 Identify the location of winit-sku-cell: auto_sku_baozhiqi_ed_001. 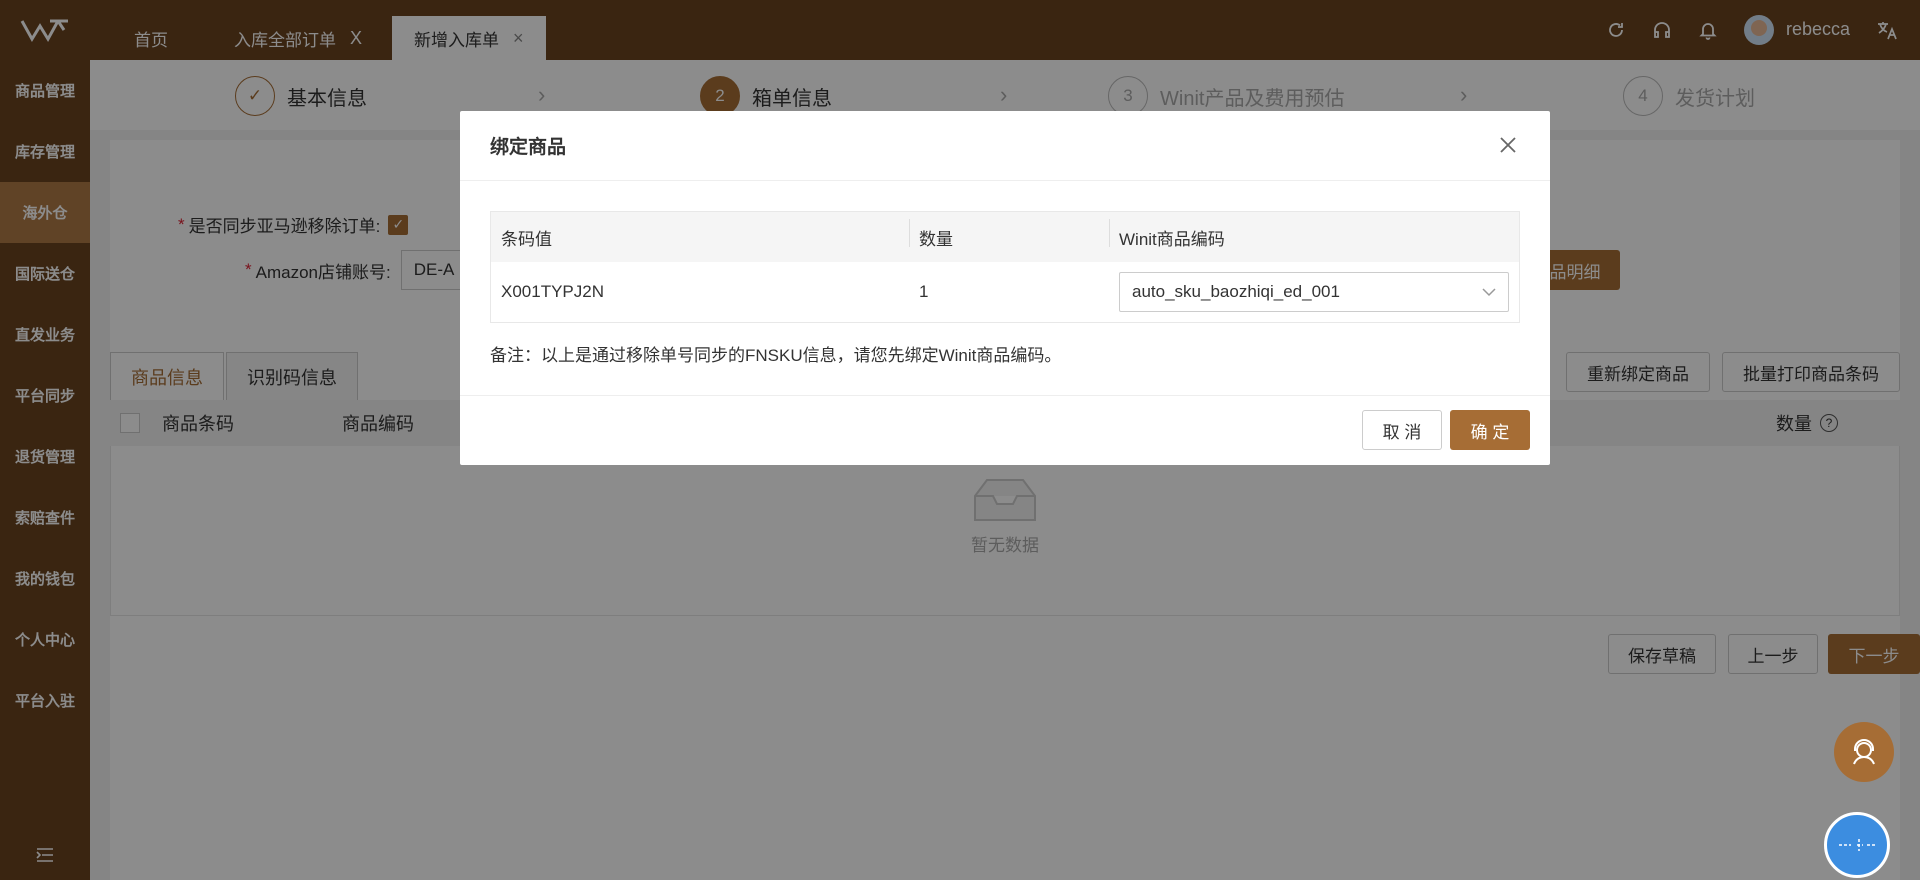
(1314, 292).